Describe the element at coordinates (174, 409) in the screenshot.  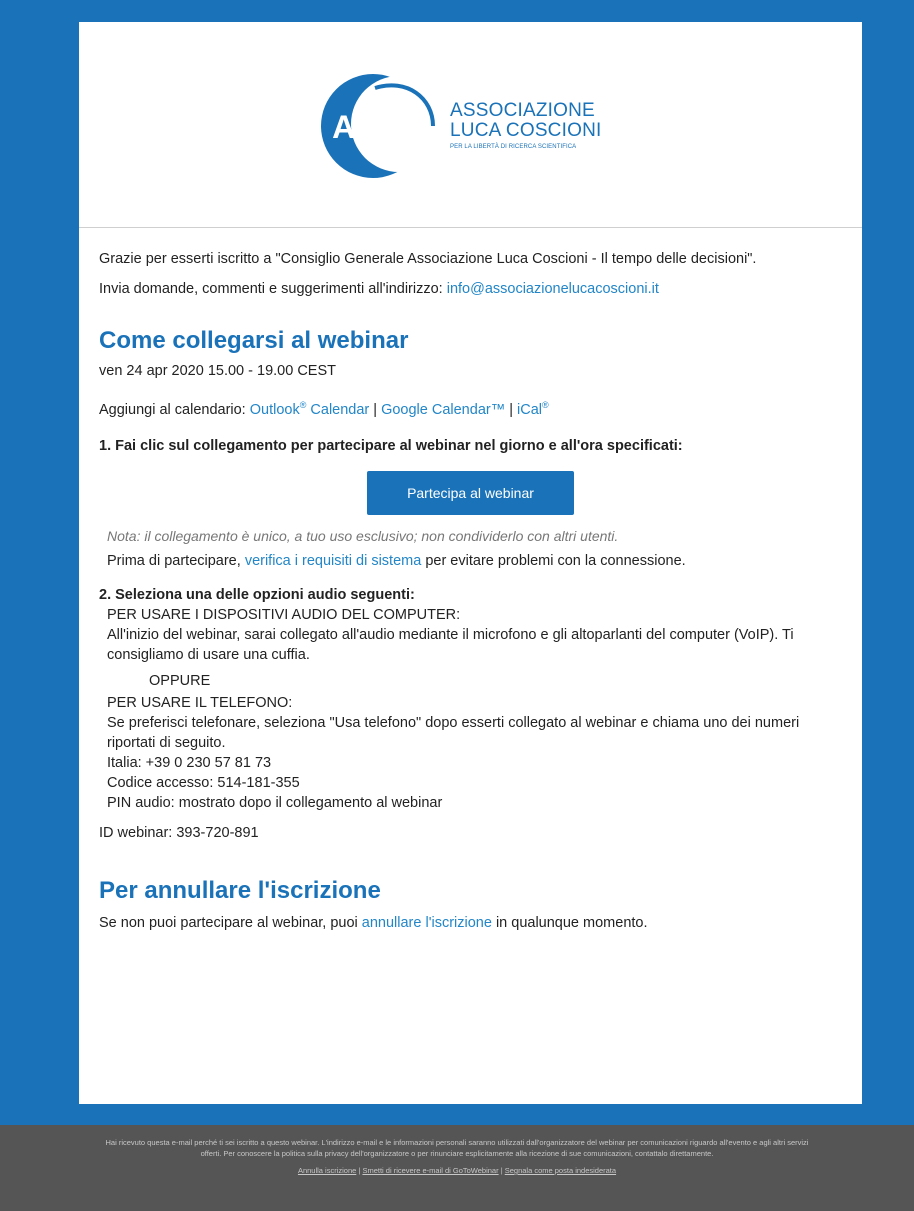
I see `calendar-prefix: Aggiungi al calendario:` at that location.